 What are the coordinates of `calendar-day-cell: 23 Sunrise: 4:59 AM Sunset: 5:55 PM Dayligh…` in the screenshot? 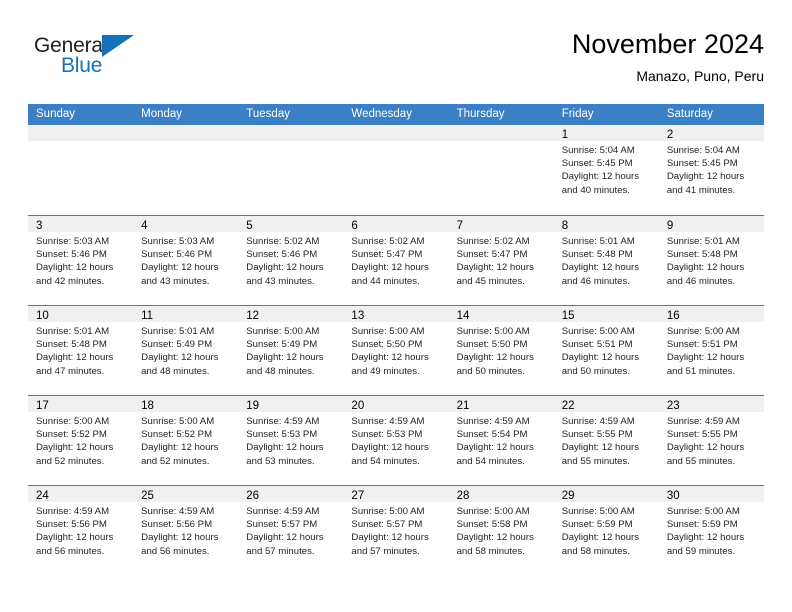 It's located at (711, 440).